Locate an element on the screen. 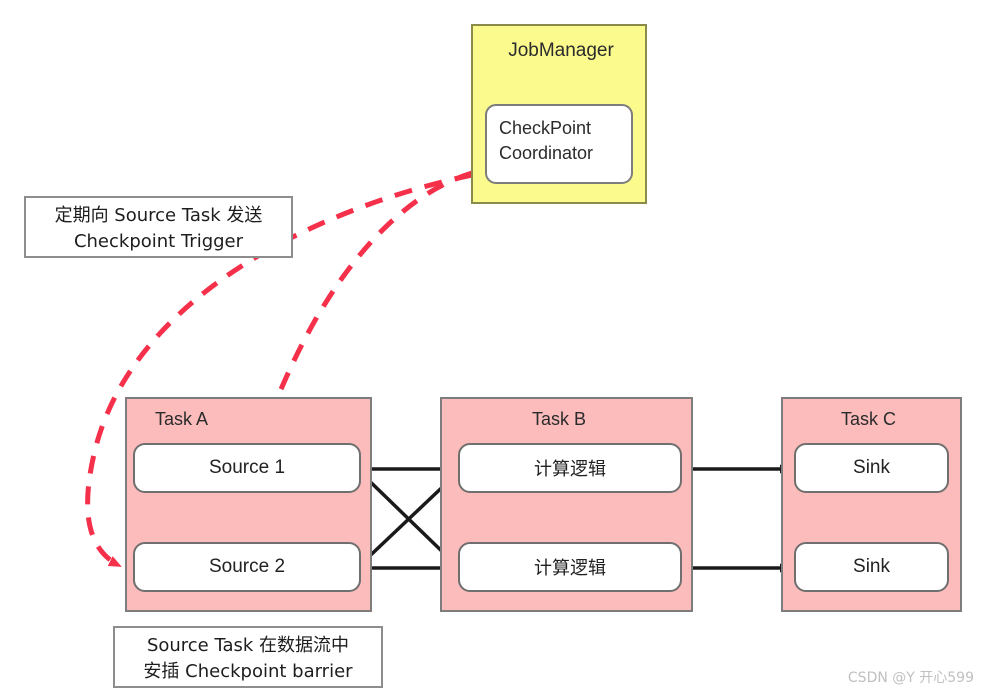 This screenshot has width=990, height=697. note-checkpoint-trigger-line2: Checkpoint Trigger is located at coordinates (158, 241).